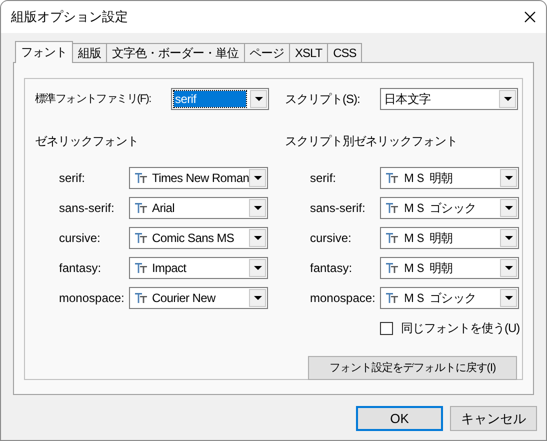  What do you see at coordinates (344, 52) in the screenshot?
I see `tab: CSS` at bounding box center [344, 52].